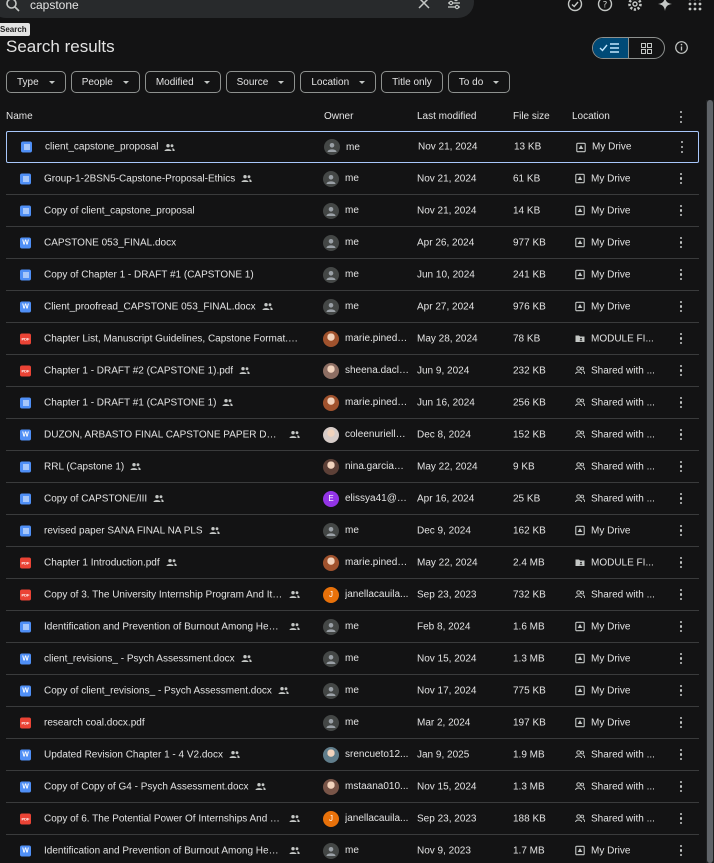 Image resolution: width=714 pixels, height=863 pixels. Describe the element at coordinates (101, 147) in the screenshot. I see `file-name: client_capstone_proposal` at that location.